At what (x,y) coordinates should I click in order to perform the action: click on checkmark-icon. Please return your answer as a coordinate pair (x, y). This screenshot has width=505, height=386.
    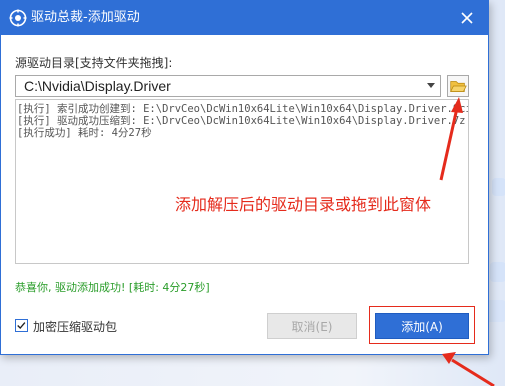
    Looking at the image, I should click on (21, 326).